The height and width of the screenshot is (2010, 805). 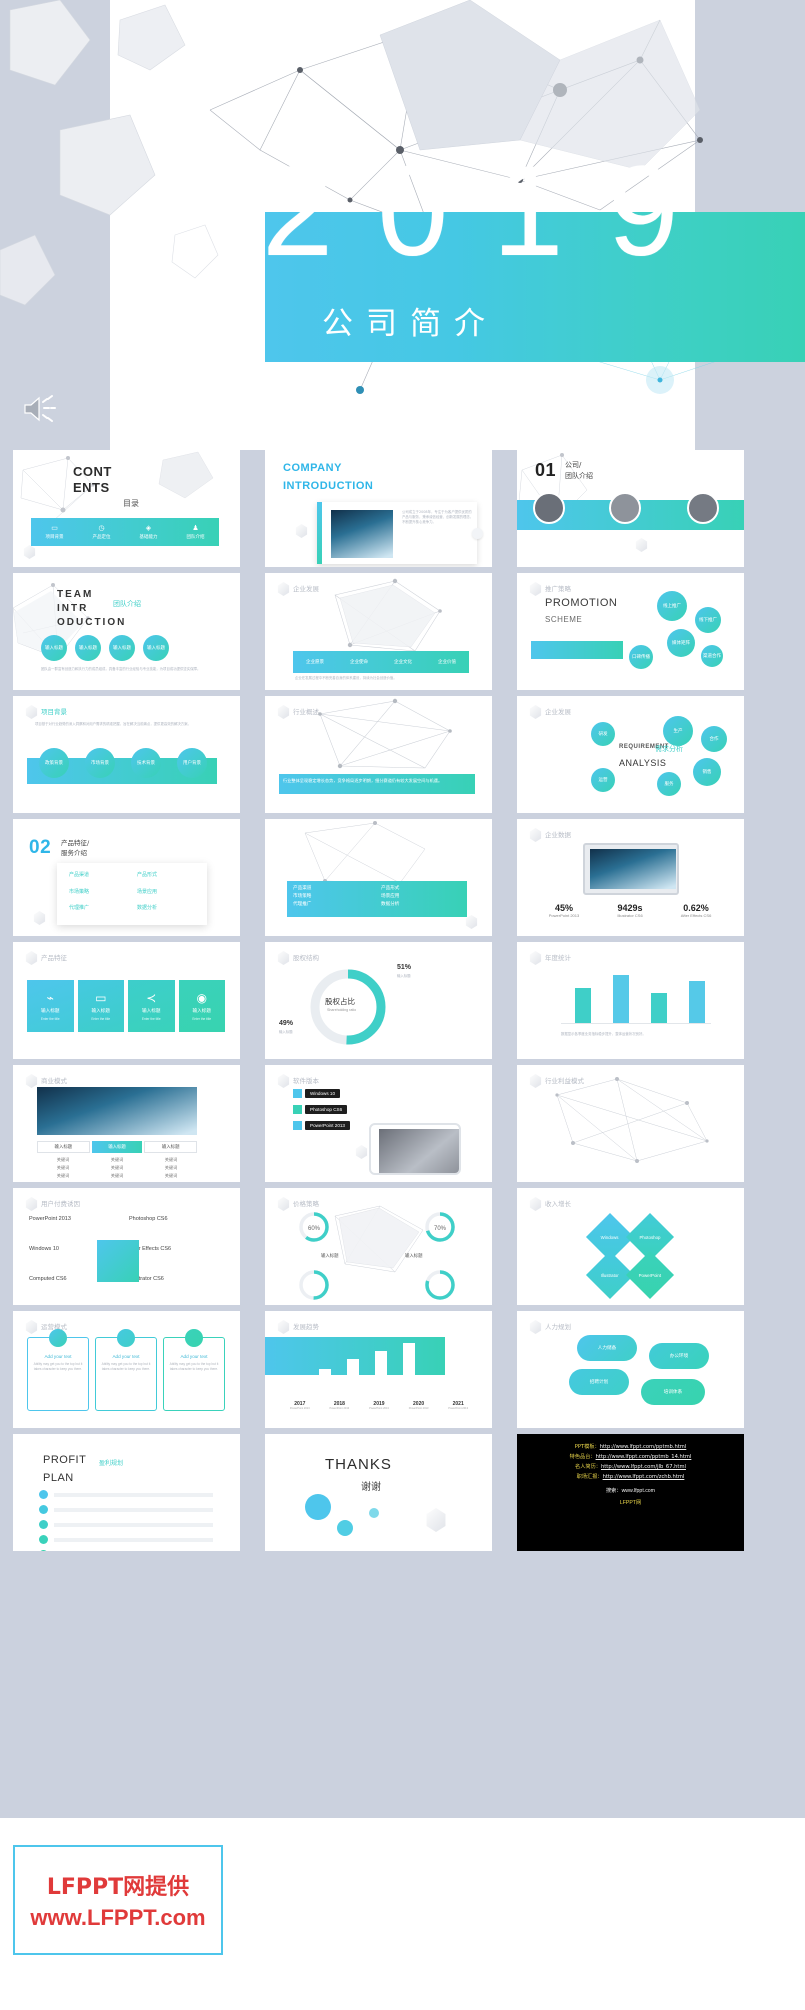 What do you see at coordinates (171, 1147) in the screenshot?
I see `bm-col-2: 输入标题` at bounding box center [171, 1147].